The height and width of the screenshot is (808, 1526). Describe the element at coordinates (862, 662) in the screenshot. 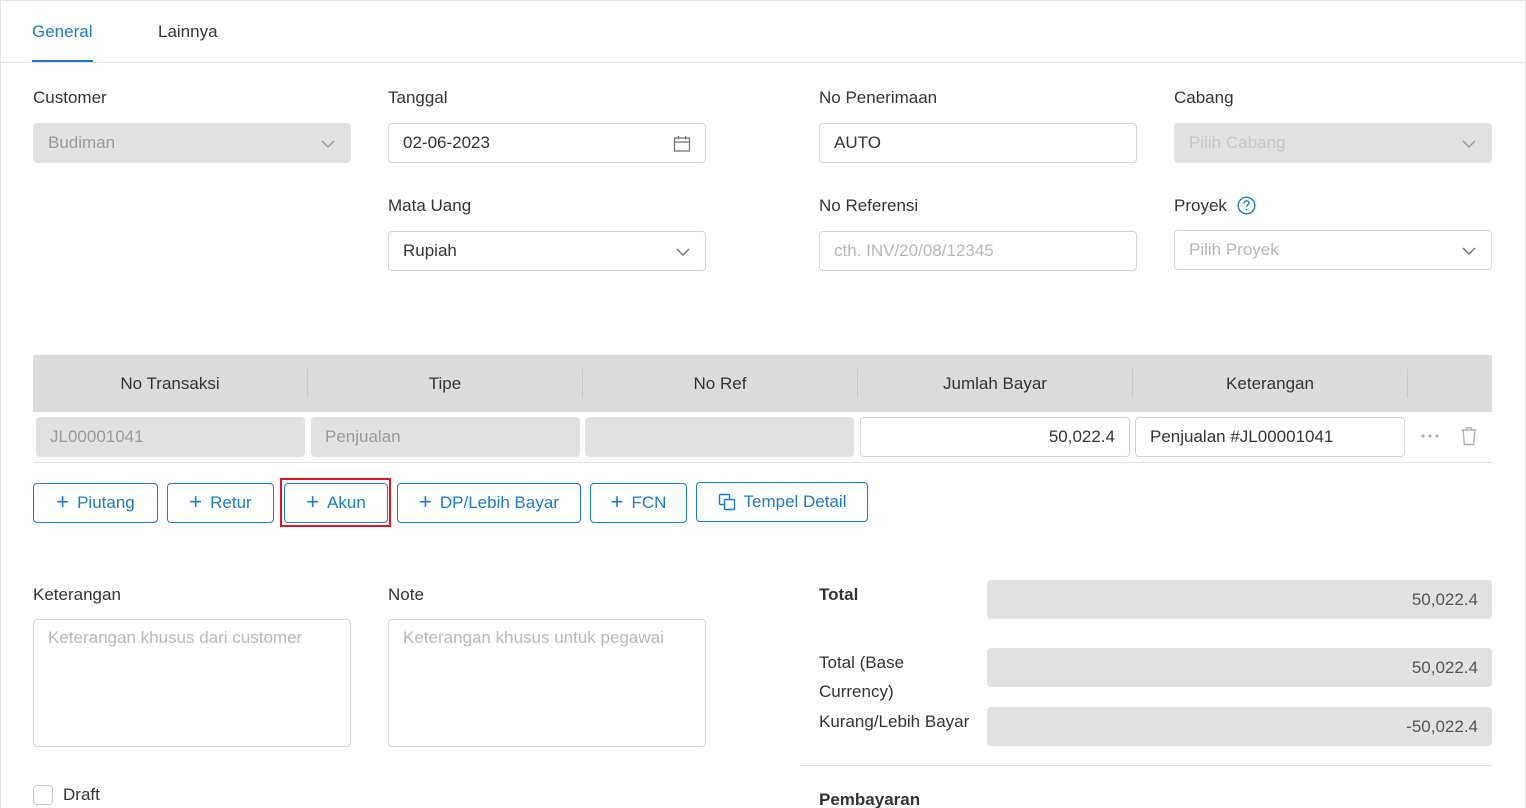

I see `total-base-label-line1: Total (Base` at that location.